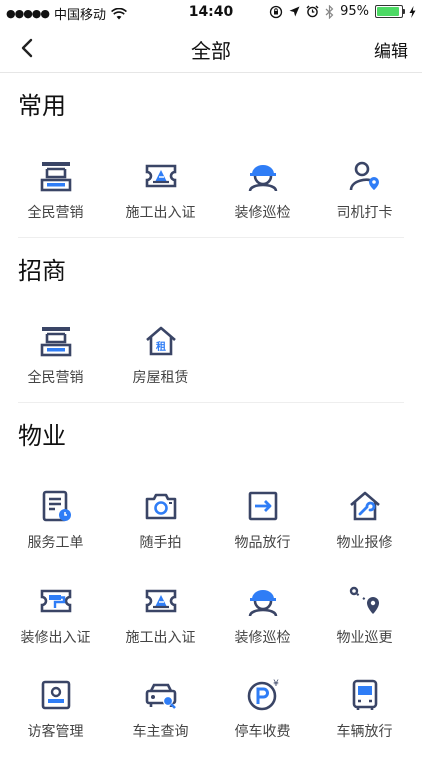  What do you see at coordinates (364, 732) in the screenshot?
I see `app-item-label: 车辆放行` at bounding box center [364, 732].